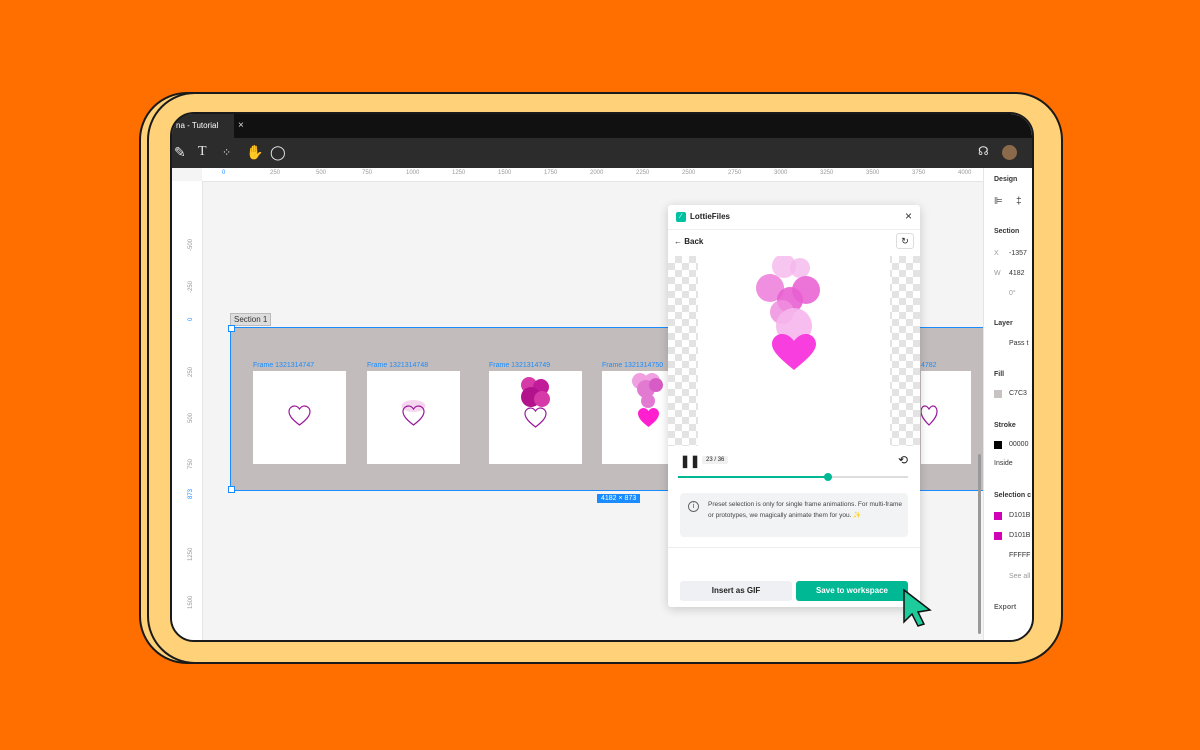 The width and height of the screenshot is (1200, 750). I want to click on see-all-link: See all, so click(1019, 576).